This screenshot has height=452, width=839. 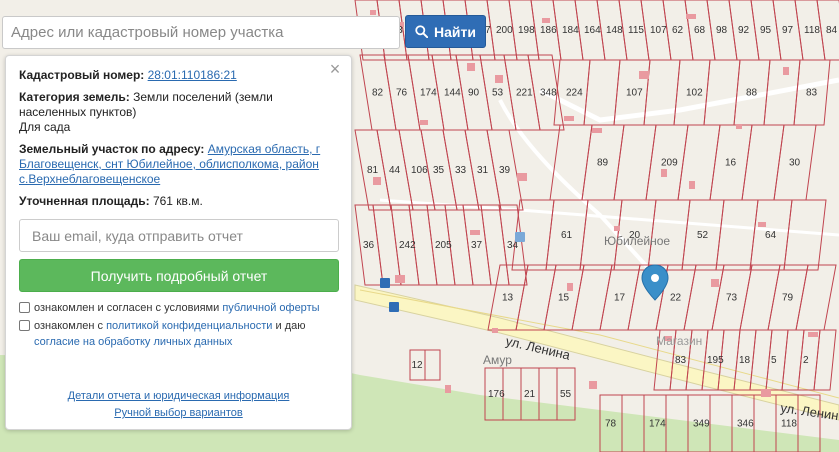 I want to click on parcel-number-label: 205, so click(x=443, y=245).